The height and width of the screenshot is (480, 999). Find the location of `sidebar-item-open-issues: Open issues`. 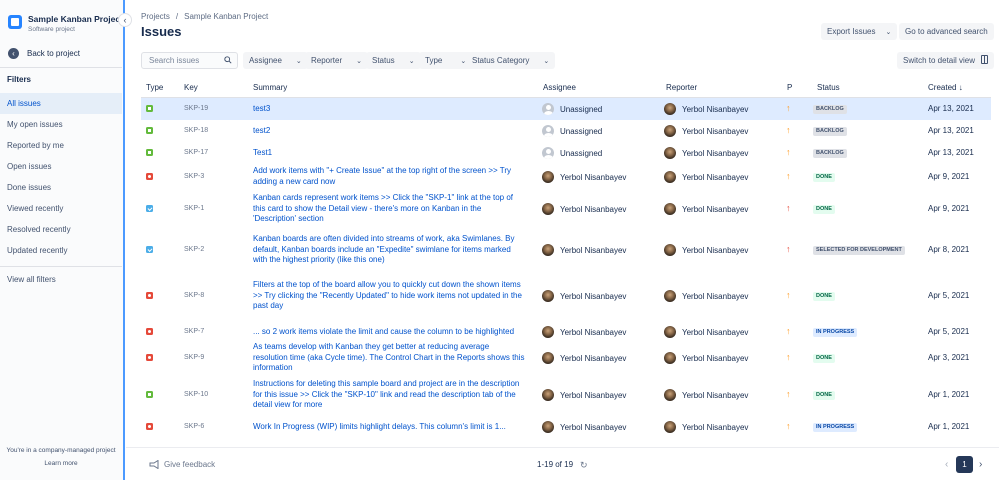

sidebar-item-open-issues: Open issues is located at coordinates (61, 166).